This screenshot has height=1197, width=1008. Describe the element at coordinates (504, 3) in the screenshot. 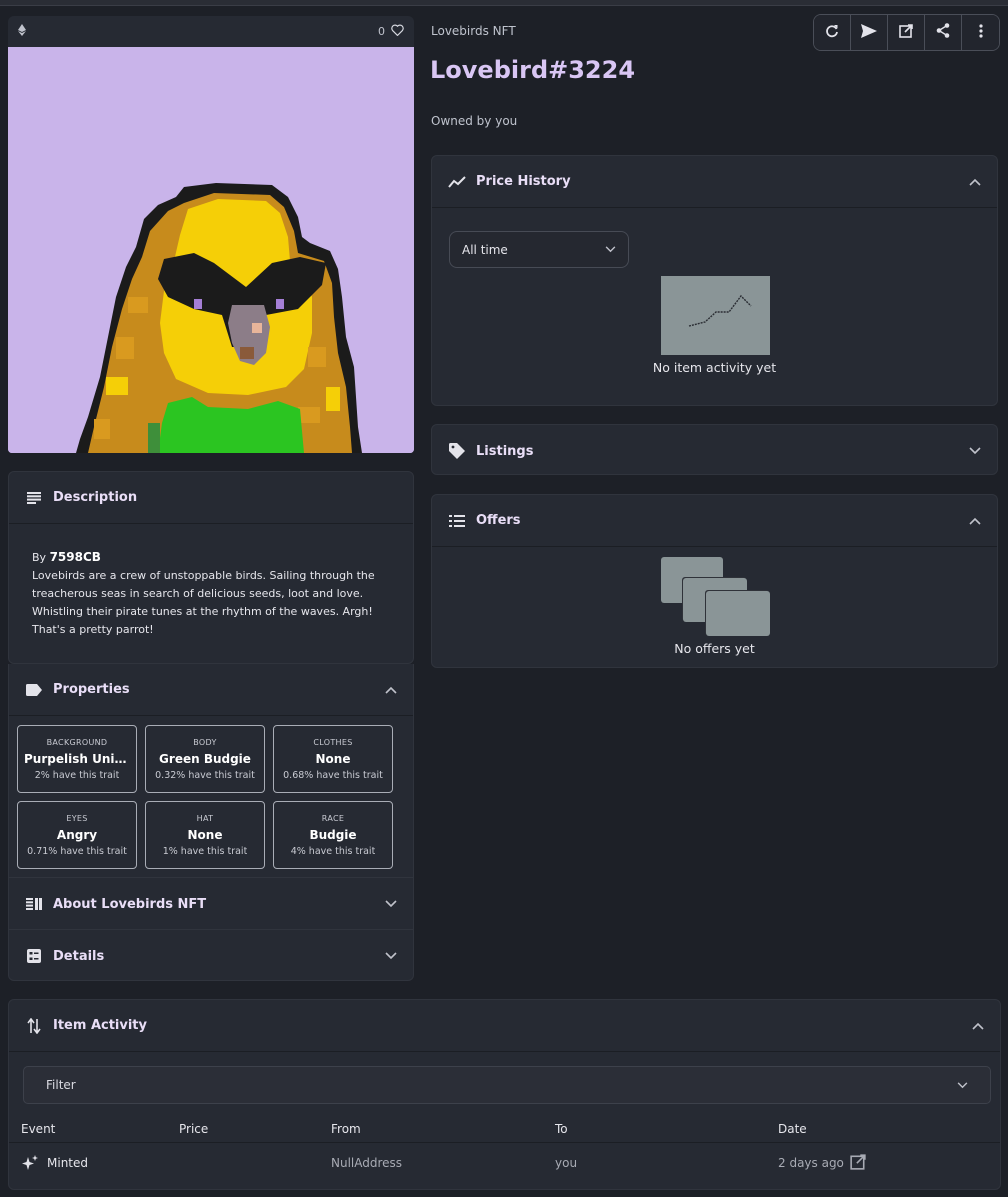

I see `top-bar` at that location.